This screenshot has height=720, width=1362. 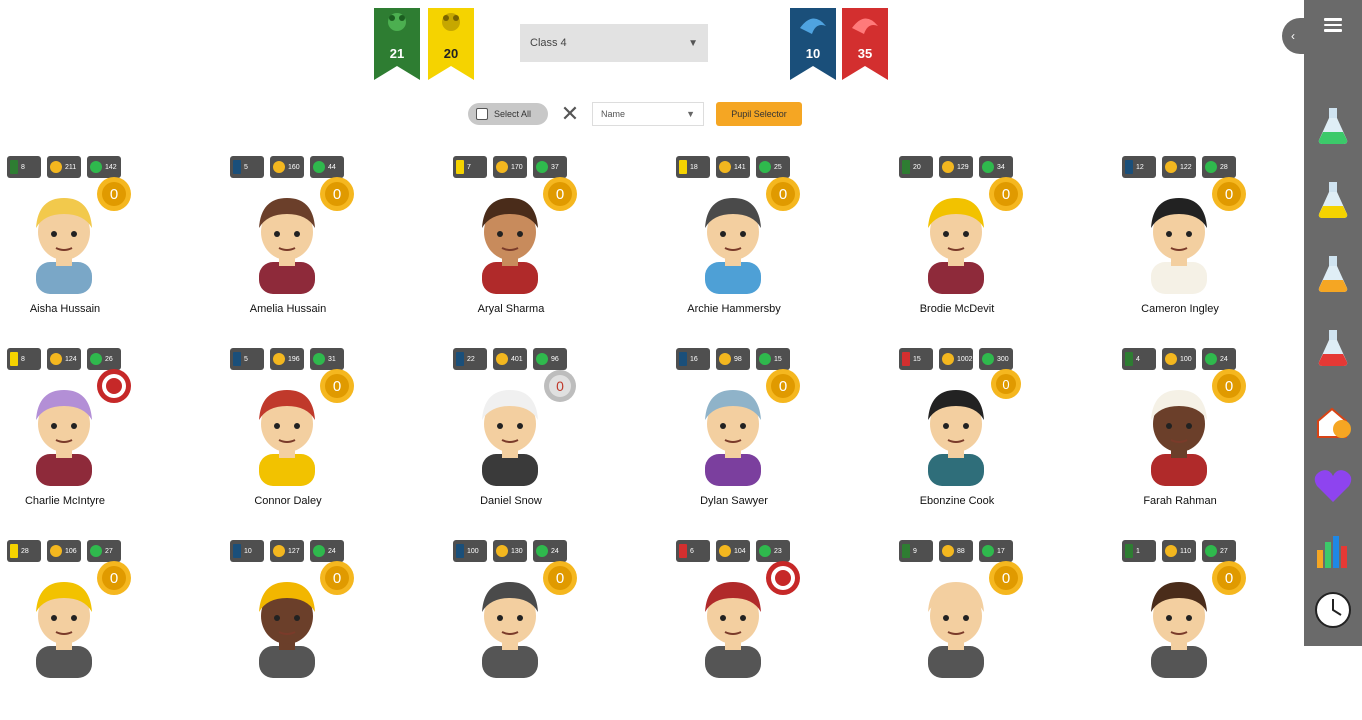 I want to click on pupil-card: 22 401 96 0 Daniel Snow, so click(x=546, y=438).